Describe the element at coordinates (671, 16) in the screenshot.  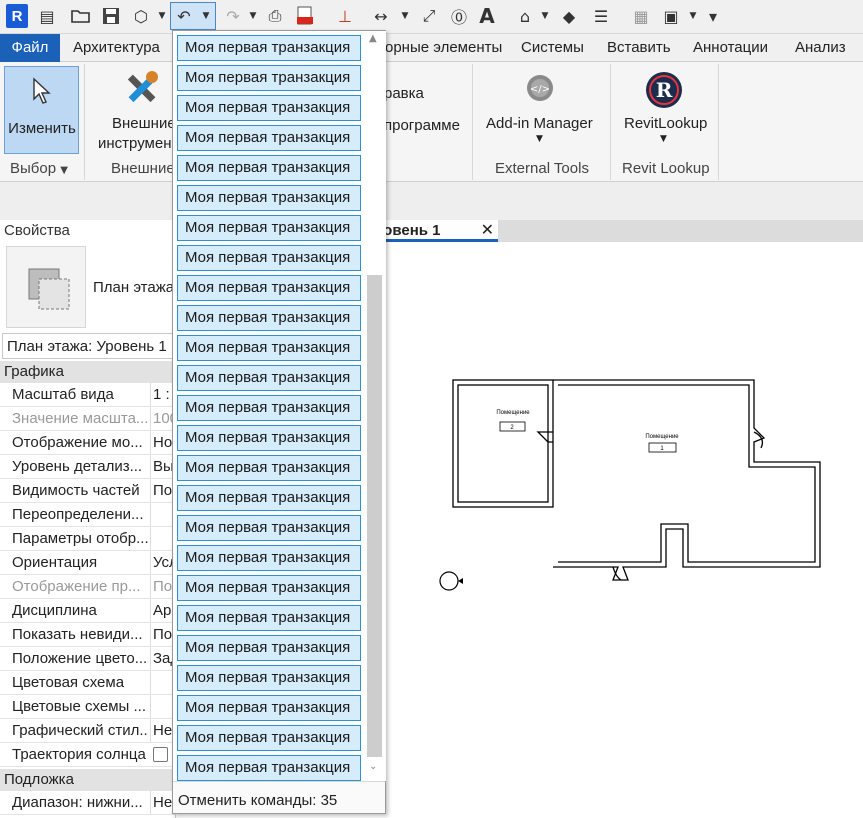
I see `switch-windows-icon: ▣` at that location.